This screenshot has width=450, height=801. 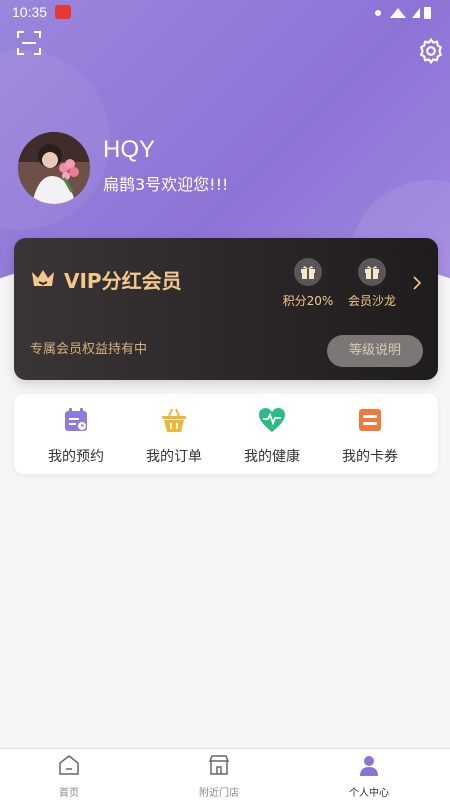 What do you see at coordinates (370, 420) in the screenshot?
I see `wallet-icon` at bounding box center [370, 420].